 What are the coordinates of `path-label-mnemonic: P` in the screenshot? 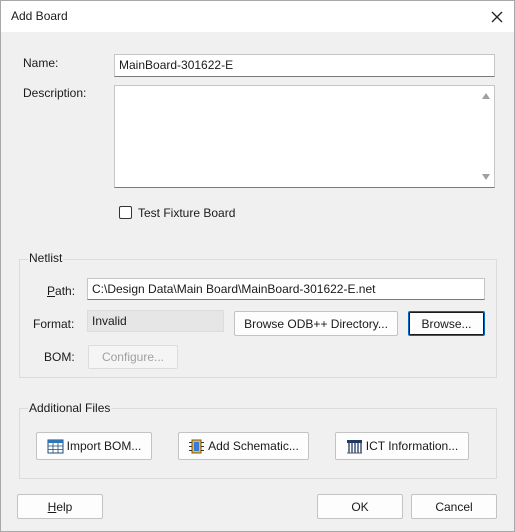 It's located at (51, 291).